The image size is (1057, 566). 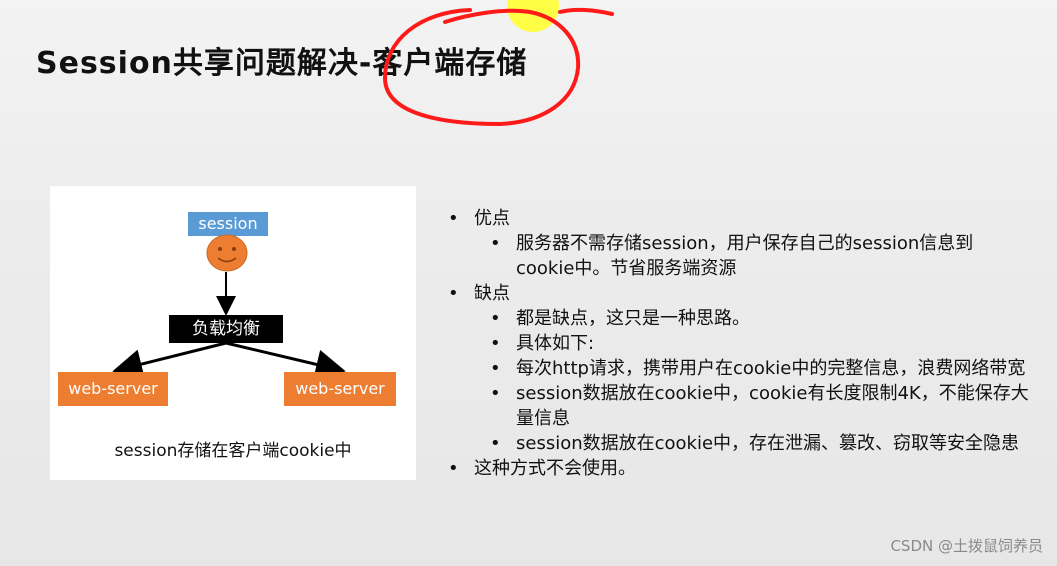 What do you see at coordinates (742, 368) in the screenshot?
I see `cons-item: 每次http请求，携带用户在cookie中的完整信息，浪费网络带宽` at bounding box center [742, 368].